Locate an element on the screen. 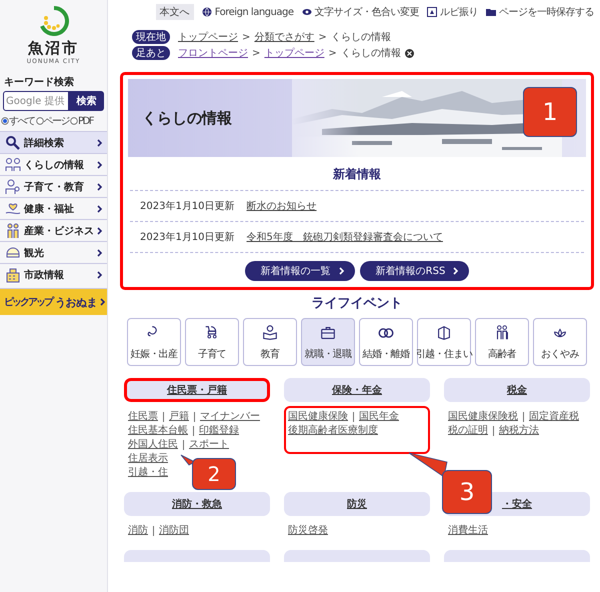 This screenshot has height=592, width=600. city-name: 魚沼市 is located at coordinates (53, 48).